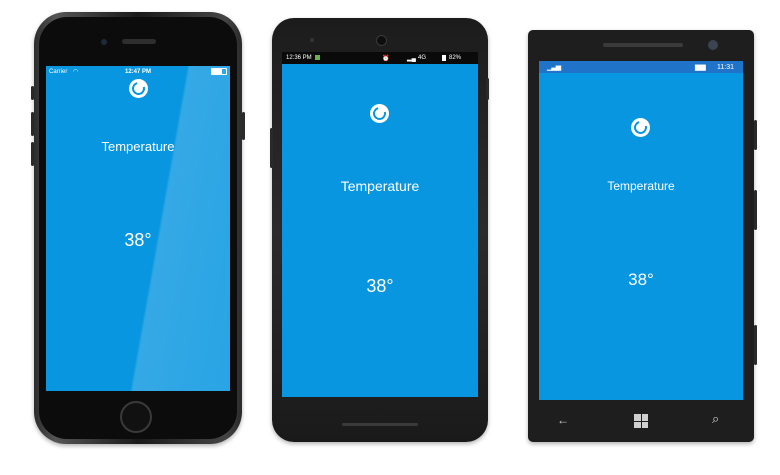 The width and height of the screenshot is (780, 475). I want to click on network-label: 4G, so click(422, 58).